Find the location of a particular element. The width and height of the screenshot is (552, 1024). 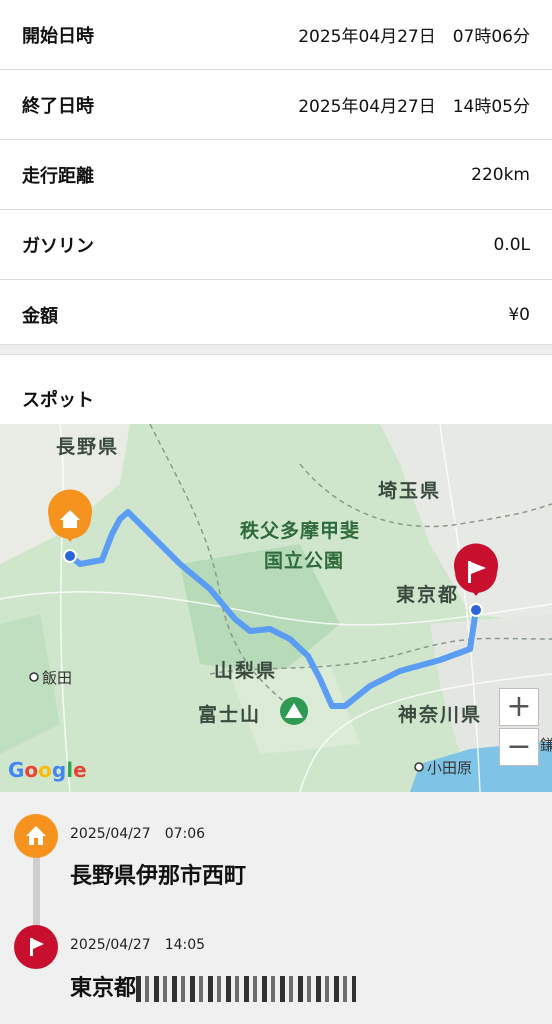

zoom-out-button: − is located at coordinates (519, 747).